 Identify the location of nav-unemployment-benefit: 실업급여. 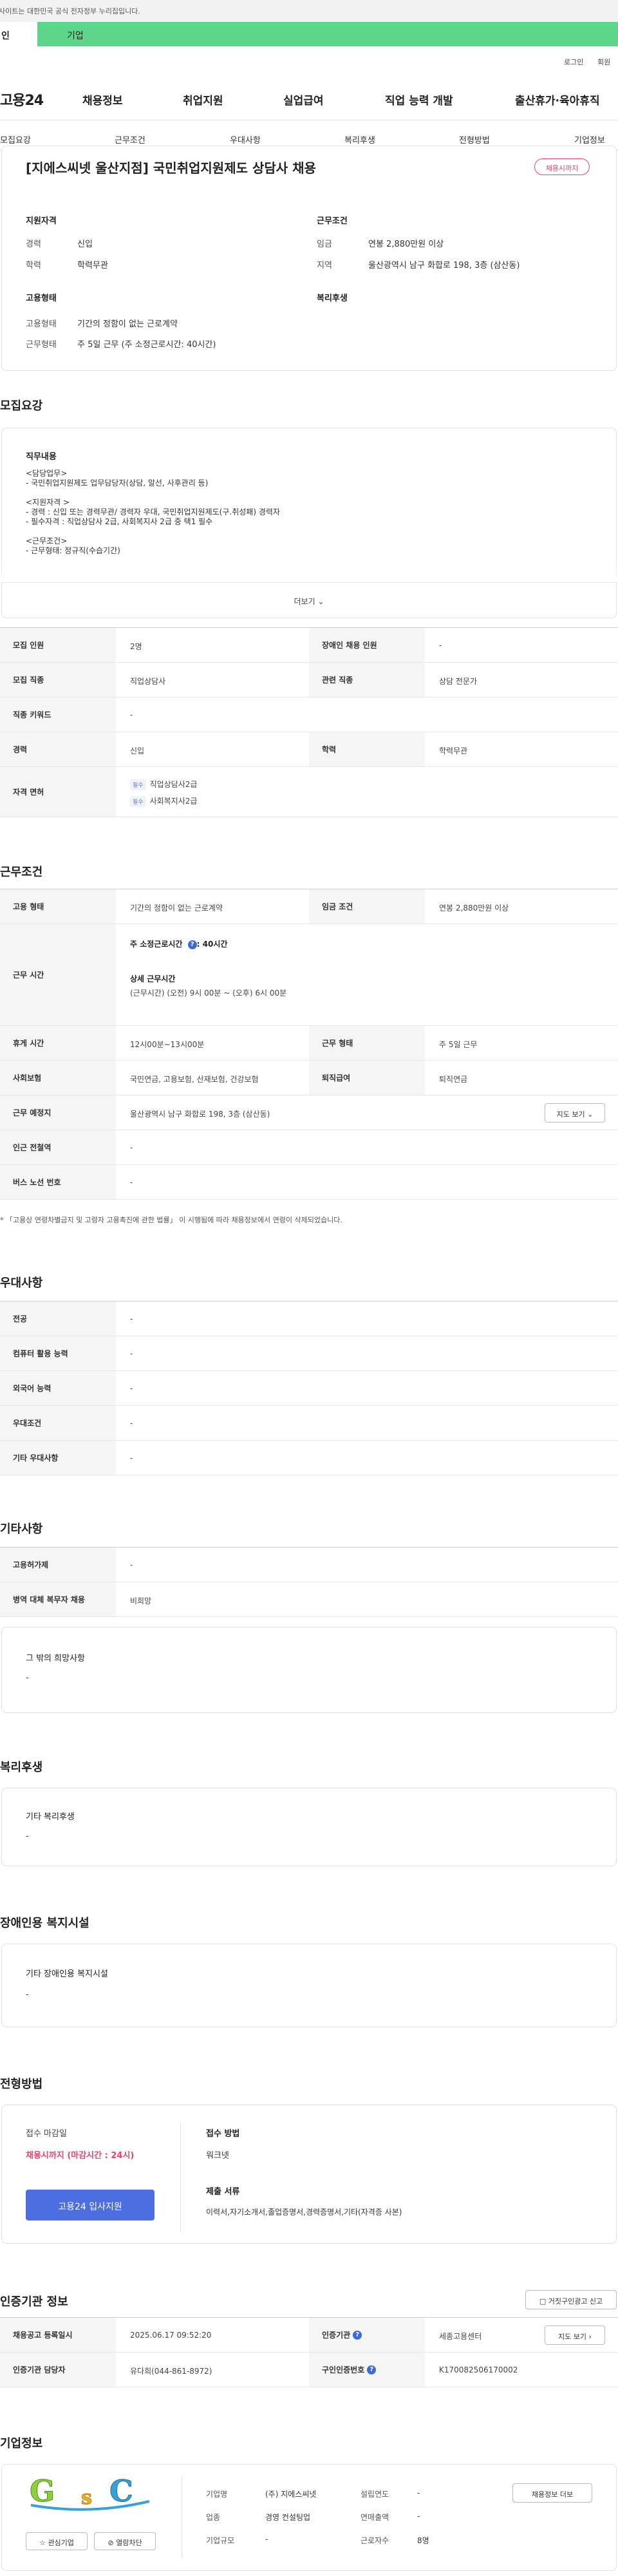
(303, 100).